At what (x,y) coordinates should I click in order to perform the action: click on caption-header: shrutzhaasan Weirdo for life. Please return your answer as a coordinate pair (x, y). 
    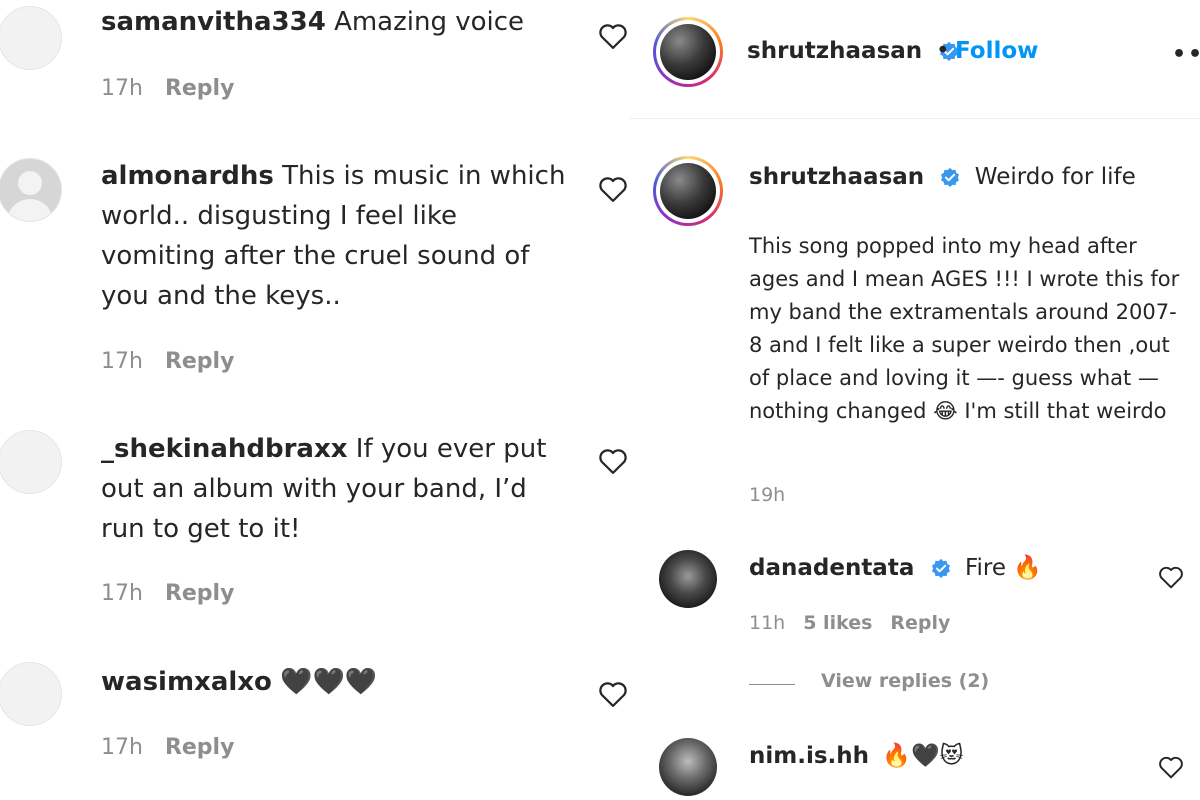
    Looking at the image, I should click on (942, 177).